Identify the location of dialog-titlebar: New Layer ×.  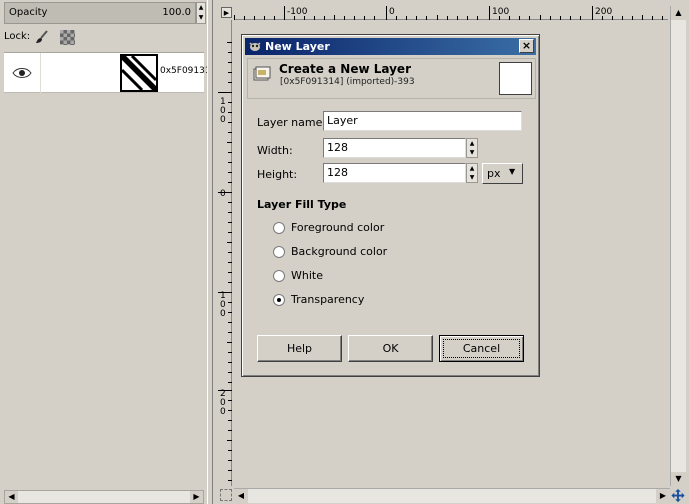
(390, 46).